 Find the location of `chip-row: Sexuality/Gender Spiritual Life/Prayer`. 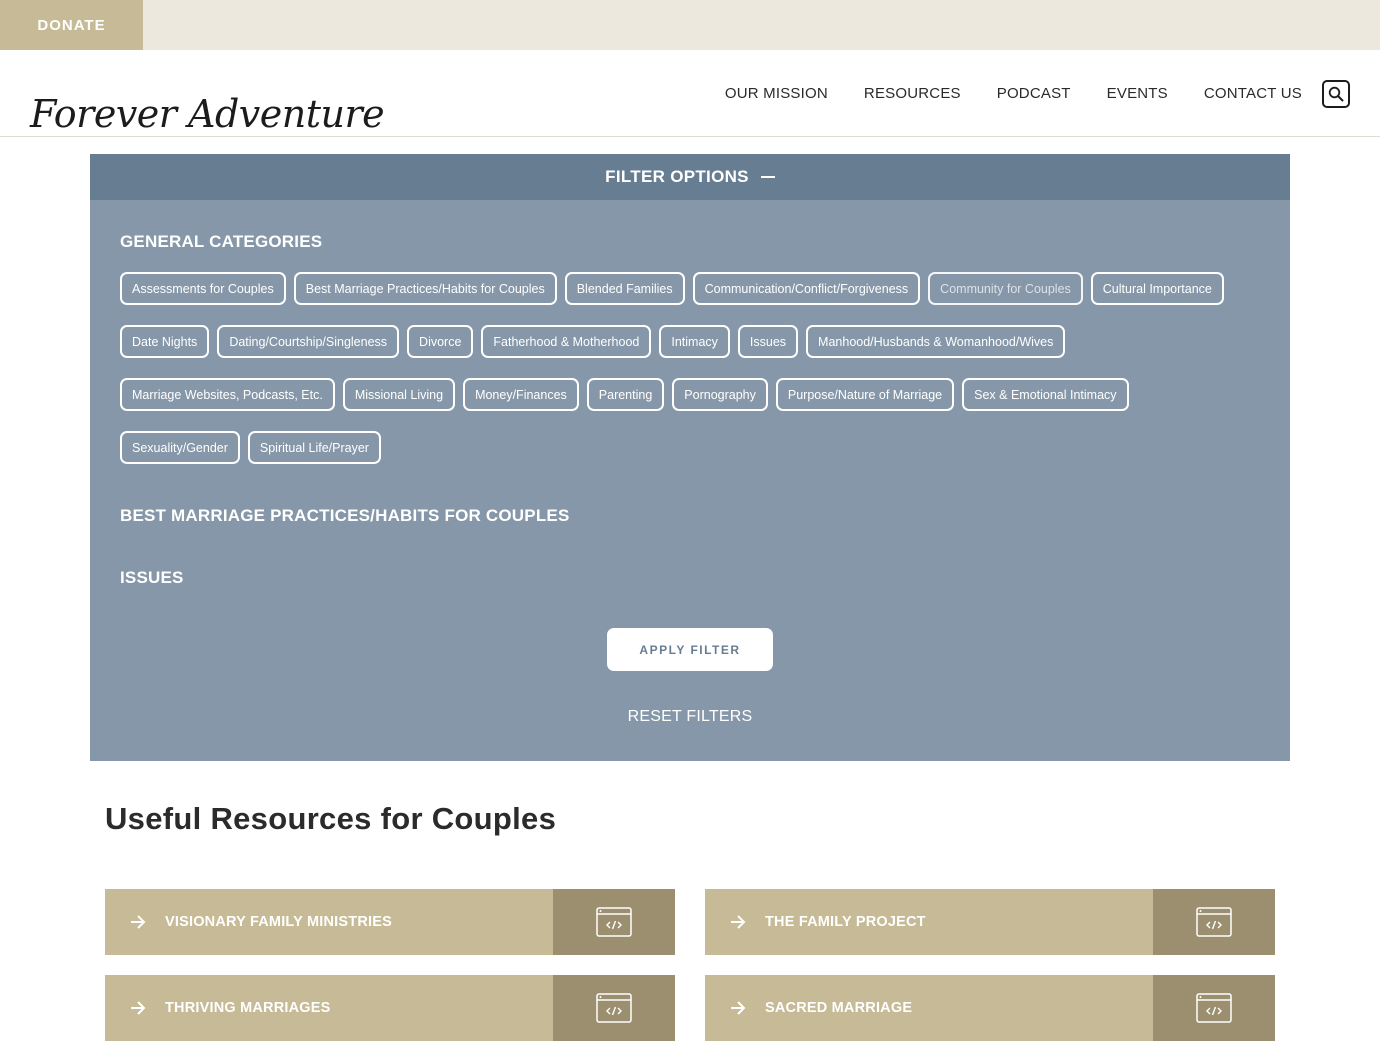

chip-row: Sexuality/Gender Spiritual Life/Prayer is located at coordinates (690, 447).